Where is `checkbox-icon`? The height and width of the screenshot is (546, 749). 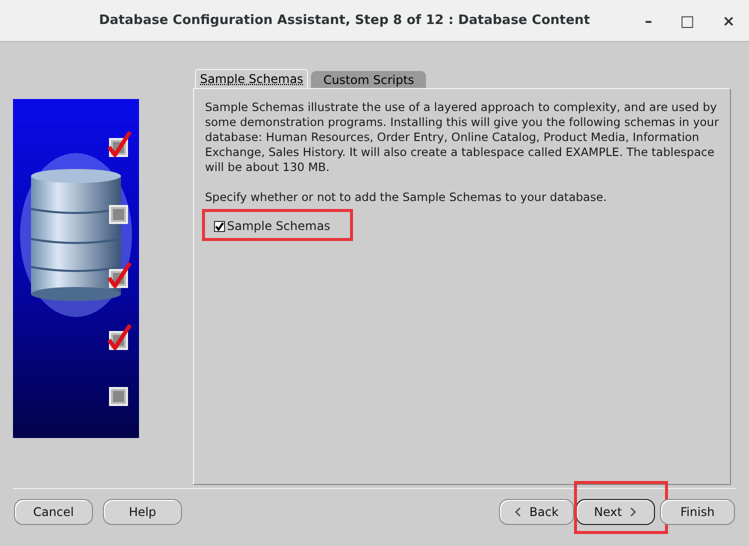
checkbox-icon is located at coordinates (219, 226).